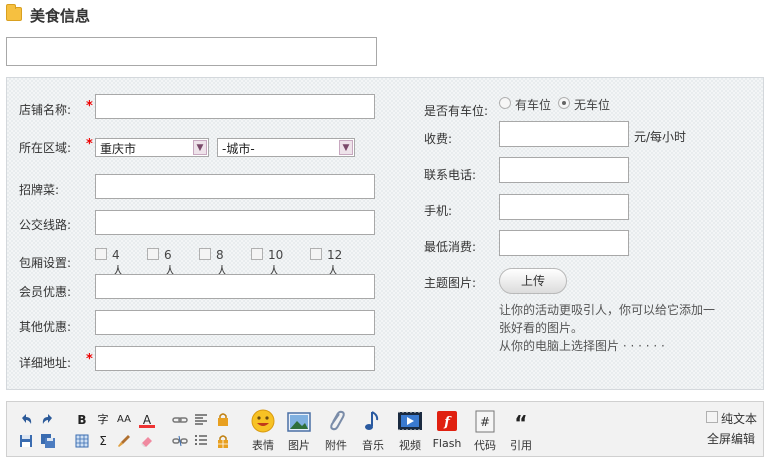 The height and width of the screenshot is (461, 768). I want to click on mobile-label: 手机:, so click(438, 211).